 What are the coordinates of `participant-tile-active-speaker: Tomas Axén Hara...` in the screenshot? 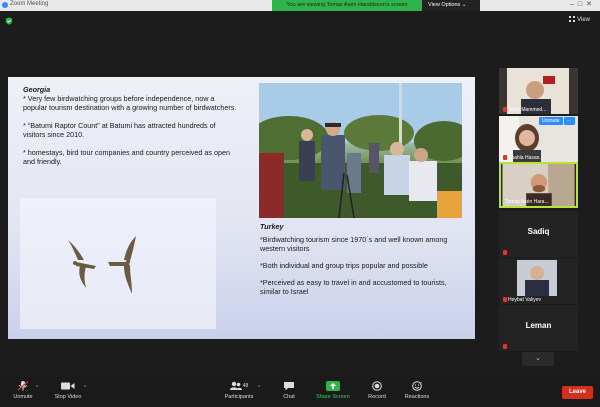 It's located at (538, 185).